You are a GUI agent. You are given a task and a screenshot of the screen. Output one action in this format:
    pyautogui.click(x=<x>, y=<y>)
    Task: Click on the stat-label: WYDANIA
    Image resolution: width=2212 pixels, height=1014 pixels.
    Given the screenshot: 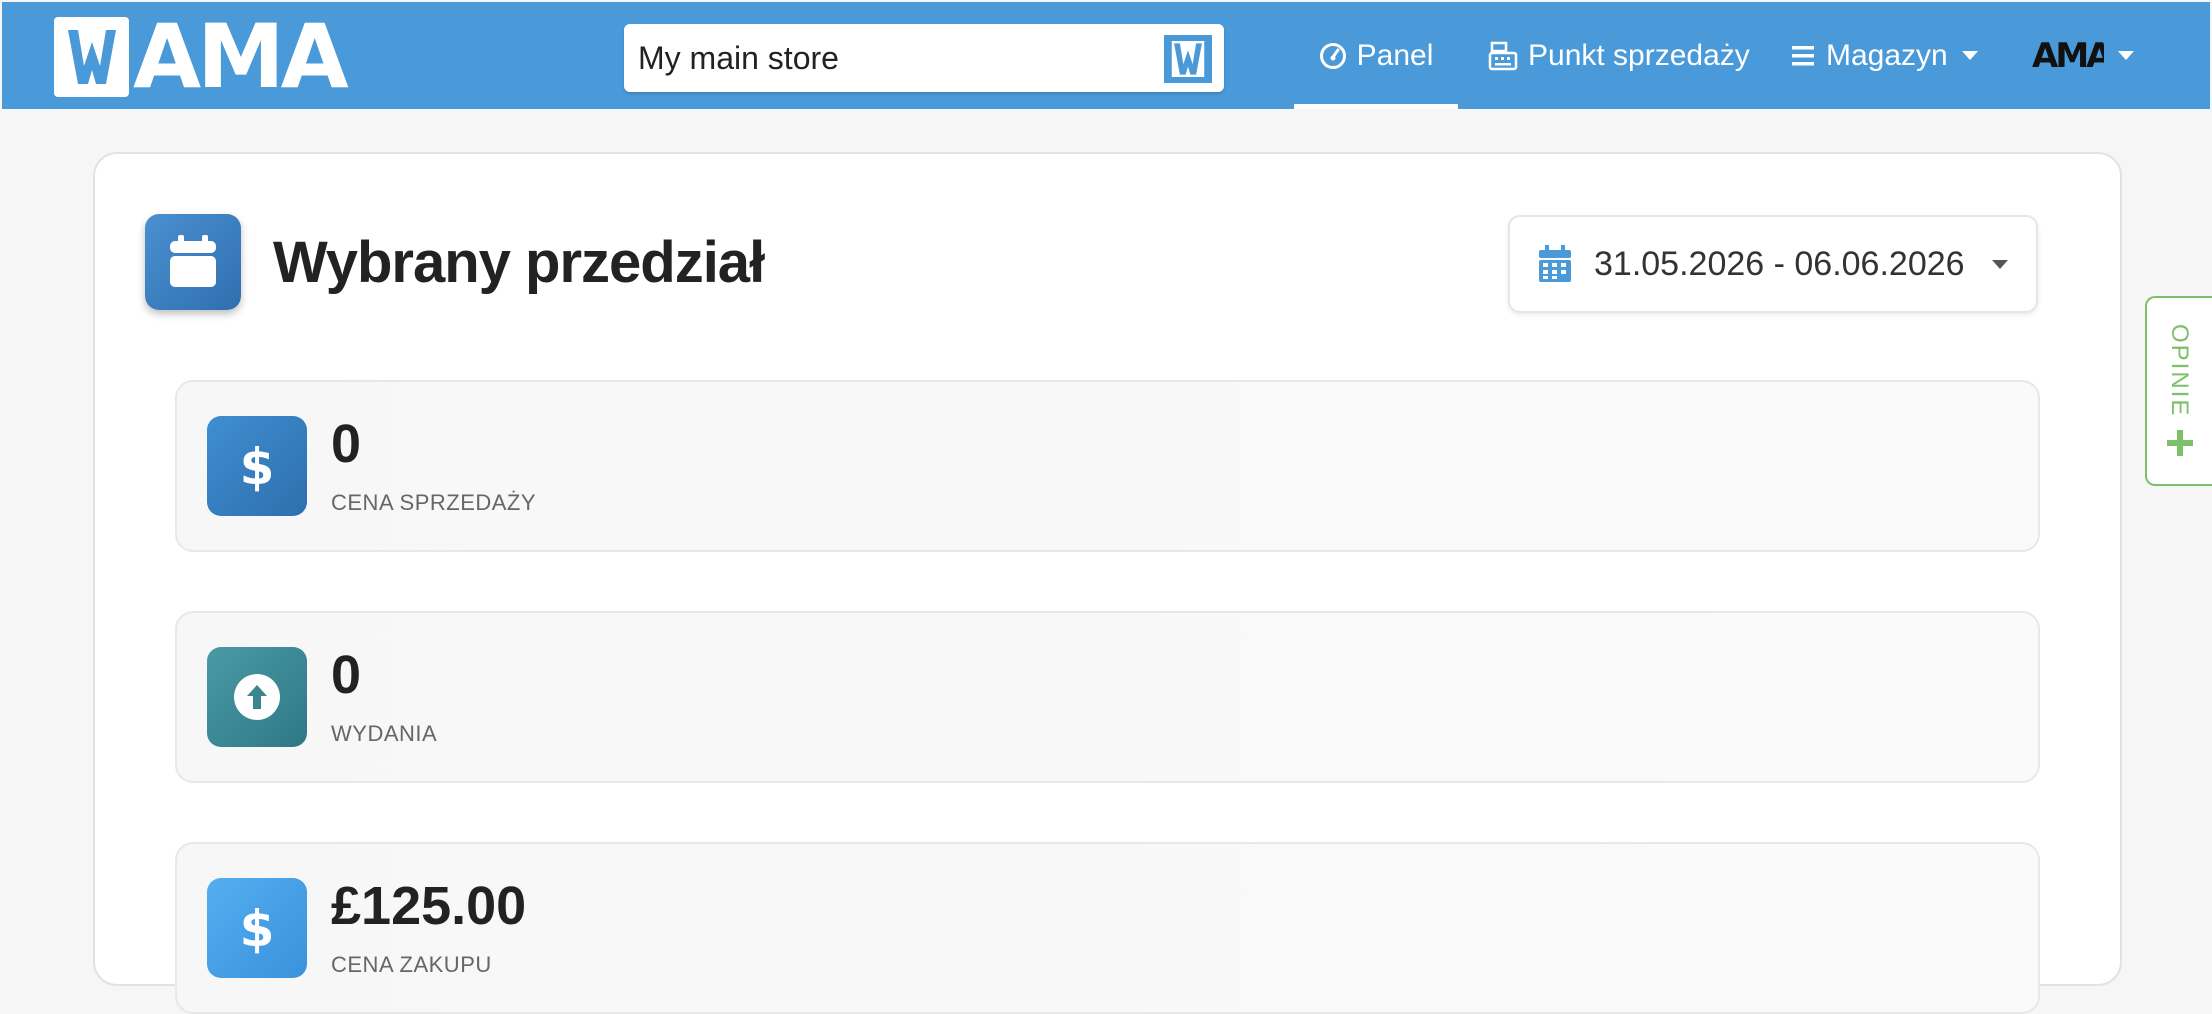 What is the action you would take?
    pyautogui.click(x=384, y=733)
    